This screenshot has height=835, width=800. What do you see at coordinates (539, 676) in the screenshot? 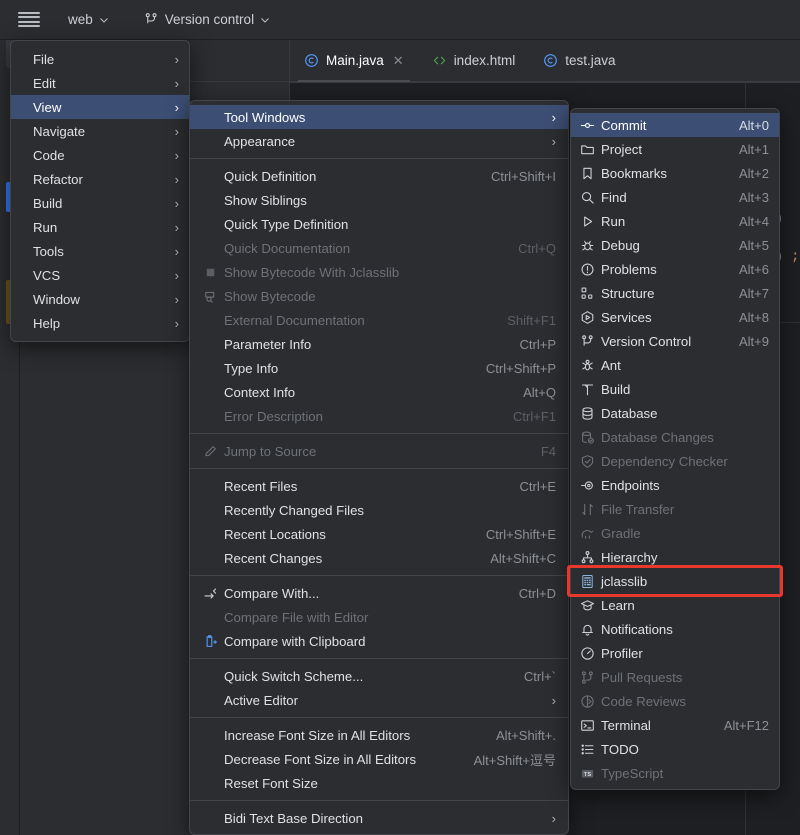
I see `menu-item-shortcut: Ctrl+`` at bounding box center [539, 676].